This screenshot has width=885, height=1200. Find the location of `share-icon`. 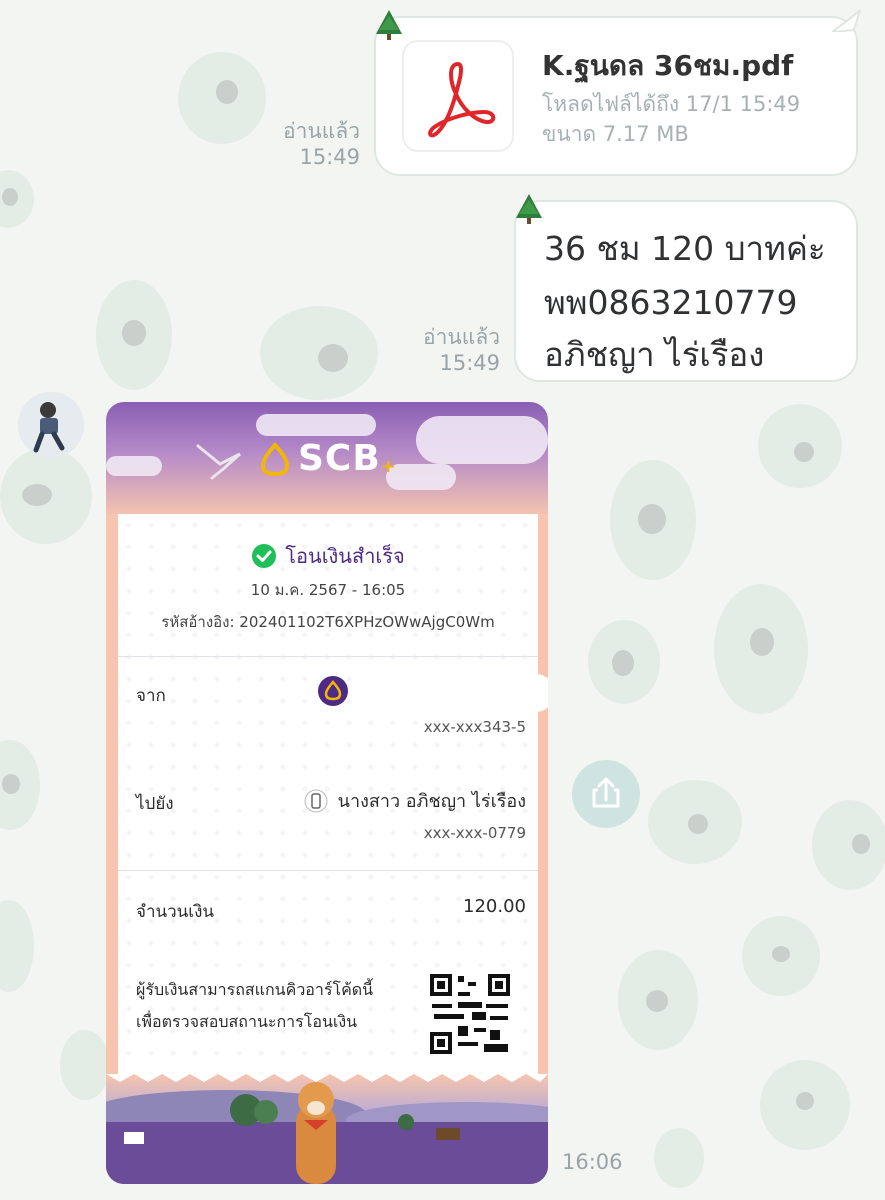

share-icon is located at coordinates (606, 792).